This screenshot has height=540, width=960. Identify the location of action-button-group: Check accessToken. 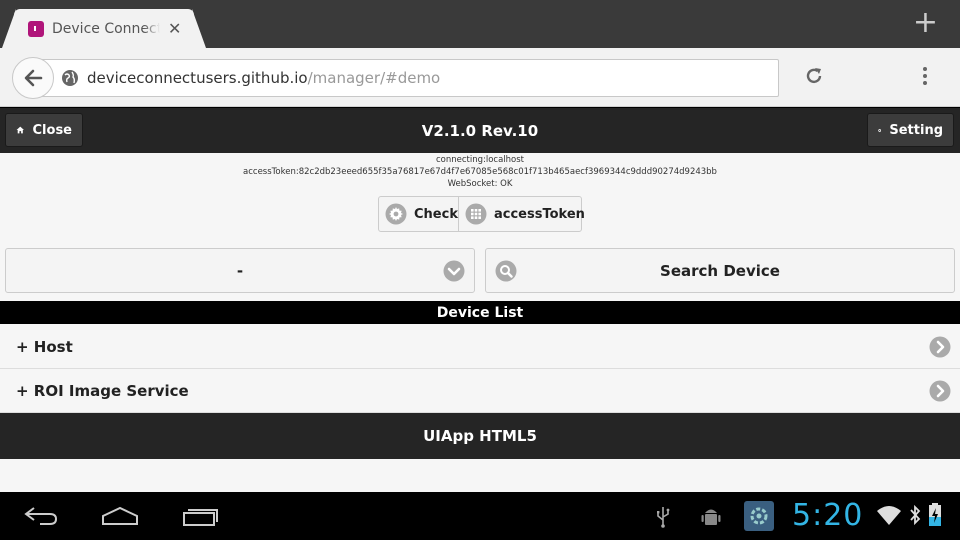
(481, 214).